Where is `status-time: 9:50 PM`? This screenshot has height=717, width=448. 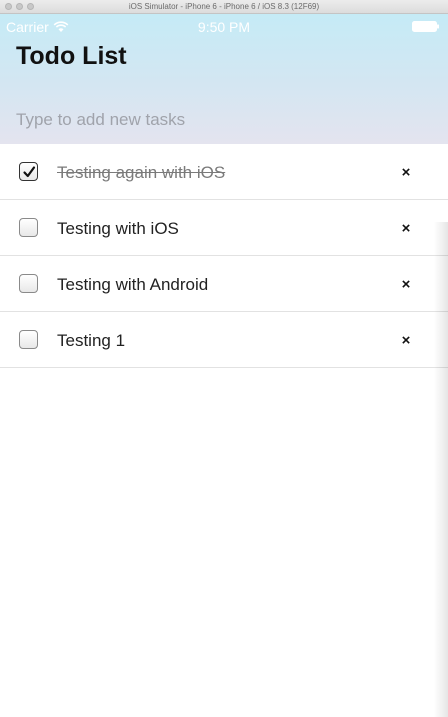
status-time: 9:50 PM is located at coordinates (224, 27).